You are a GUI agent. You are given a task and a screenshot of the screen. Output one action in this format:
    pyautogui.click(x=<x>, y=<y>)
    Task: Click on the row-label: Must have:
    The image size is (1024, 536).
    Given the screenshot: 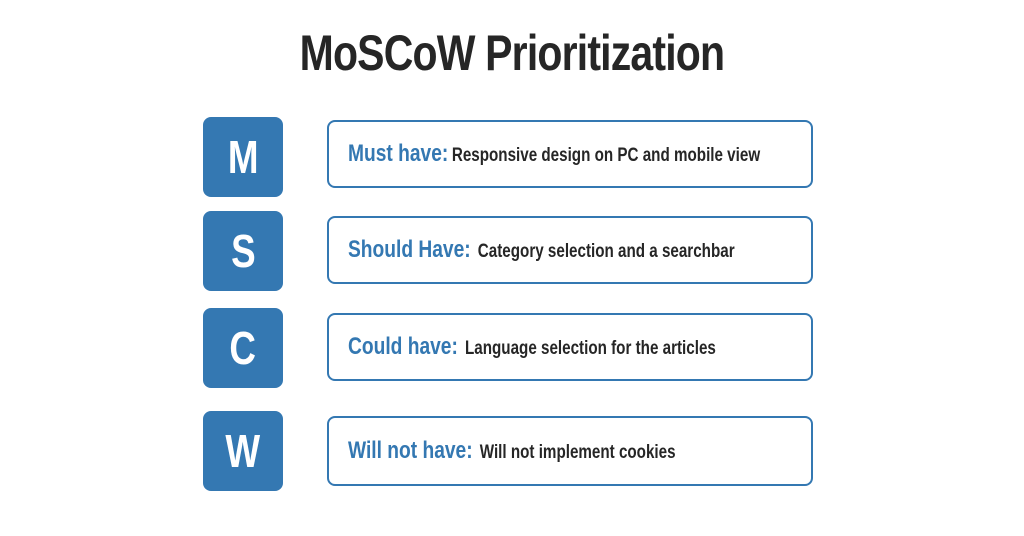 What is the action you would take?
    pyautogui.click(x=398, y=153)
    